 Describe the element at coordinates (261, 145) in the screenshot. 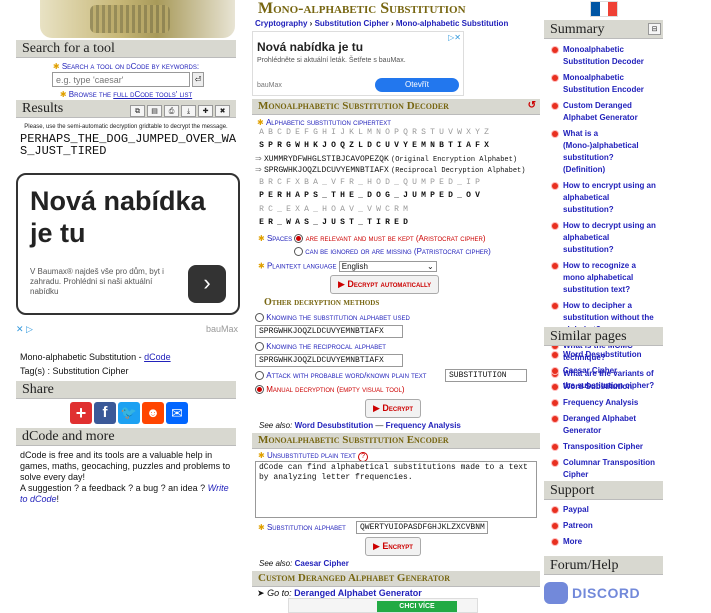

I see `key-letter: S` at that location.